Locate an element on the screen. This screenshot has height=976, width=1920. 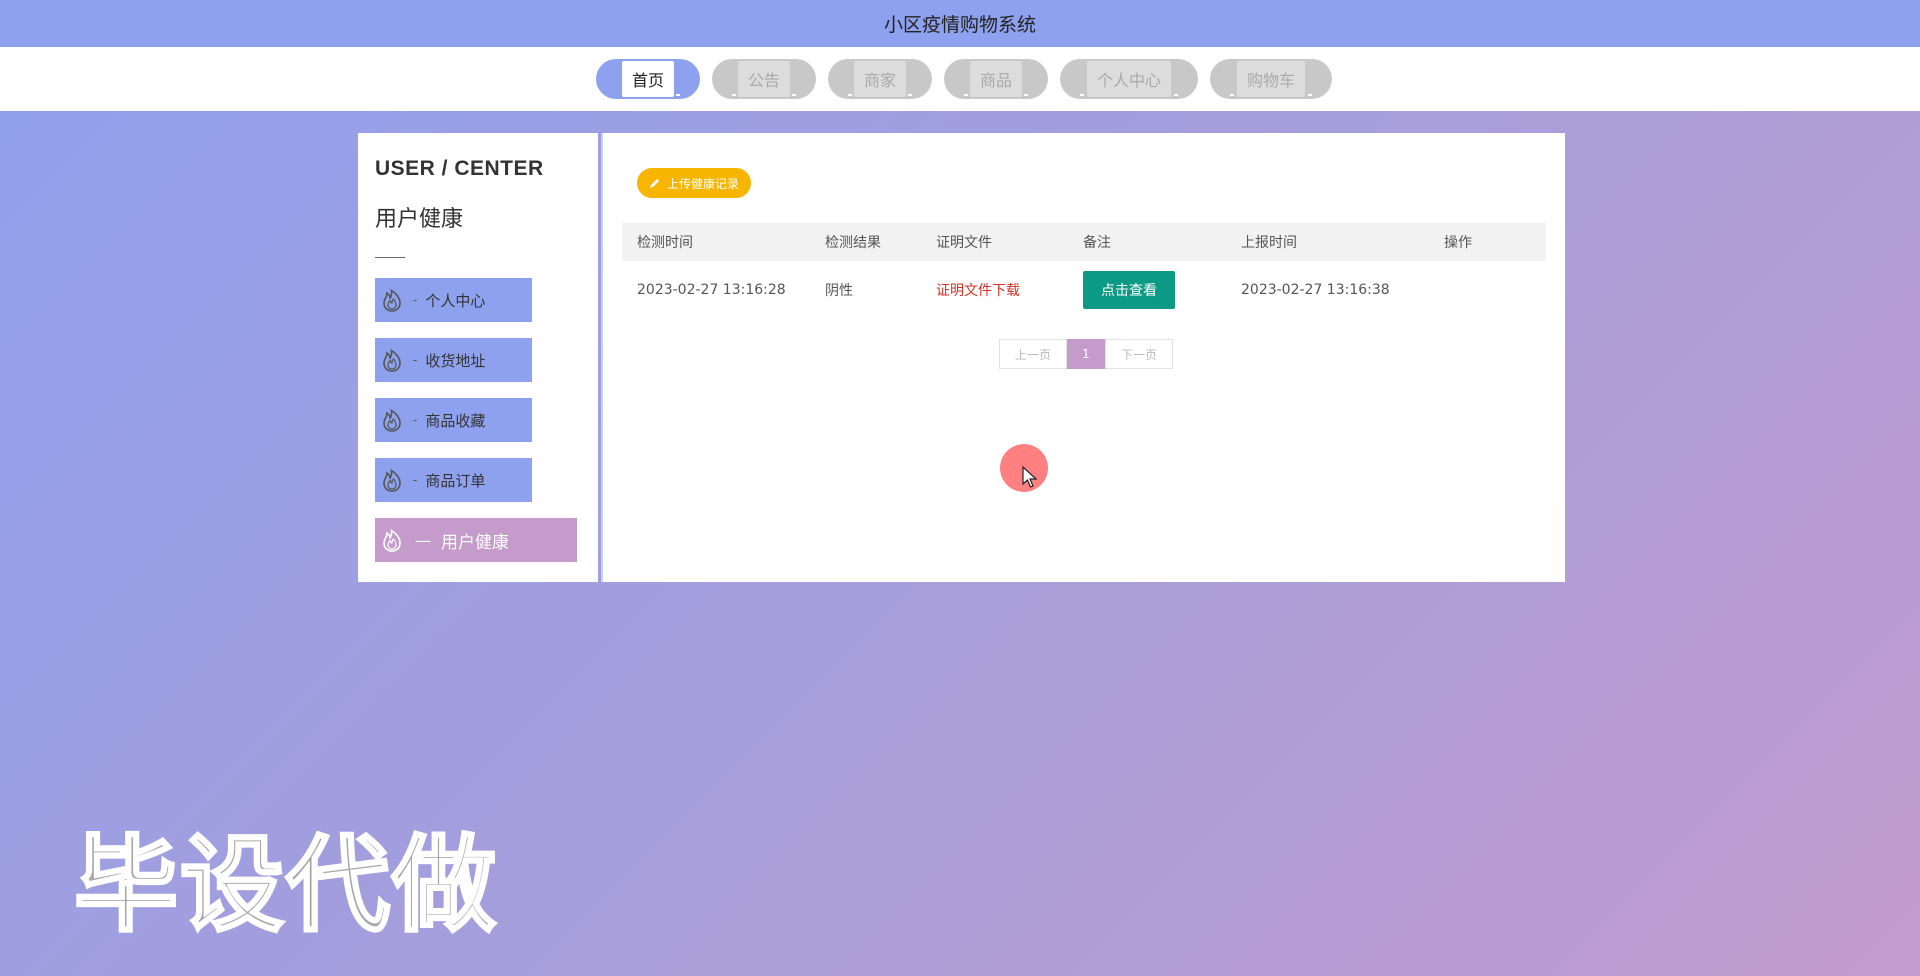
upload-health-record-button: 上传健康记录 is located at coordinates (694, 183).